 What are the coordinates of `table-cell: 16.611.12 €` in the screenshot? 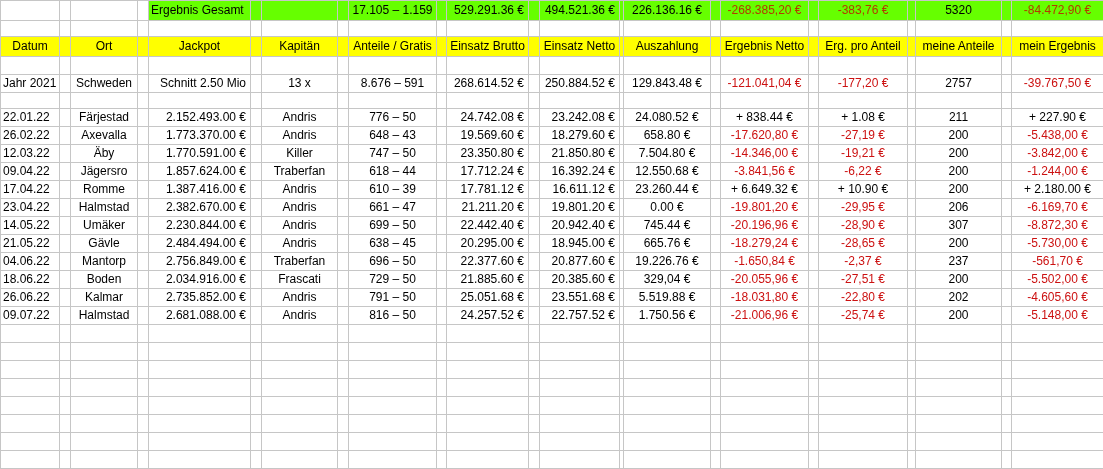 It's located at (579, 189).